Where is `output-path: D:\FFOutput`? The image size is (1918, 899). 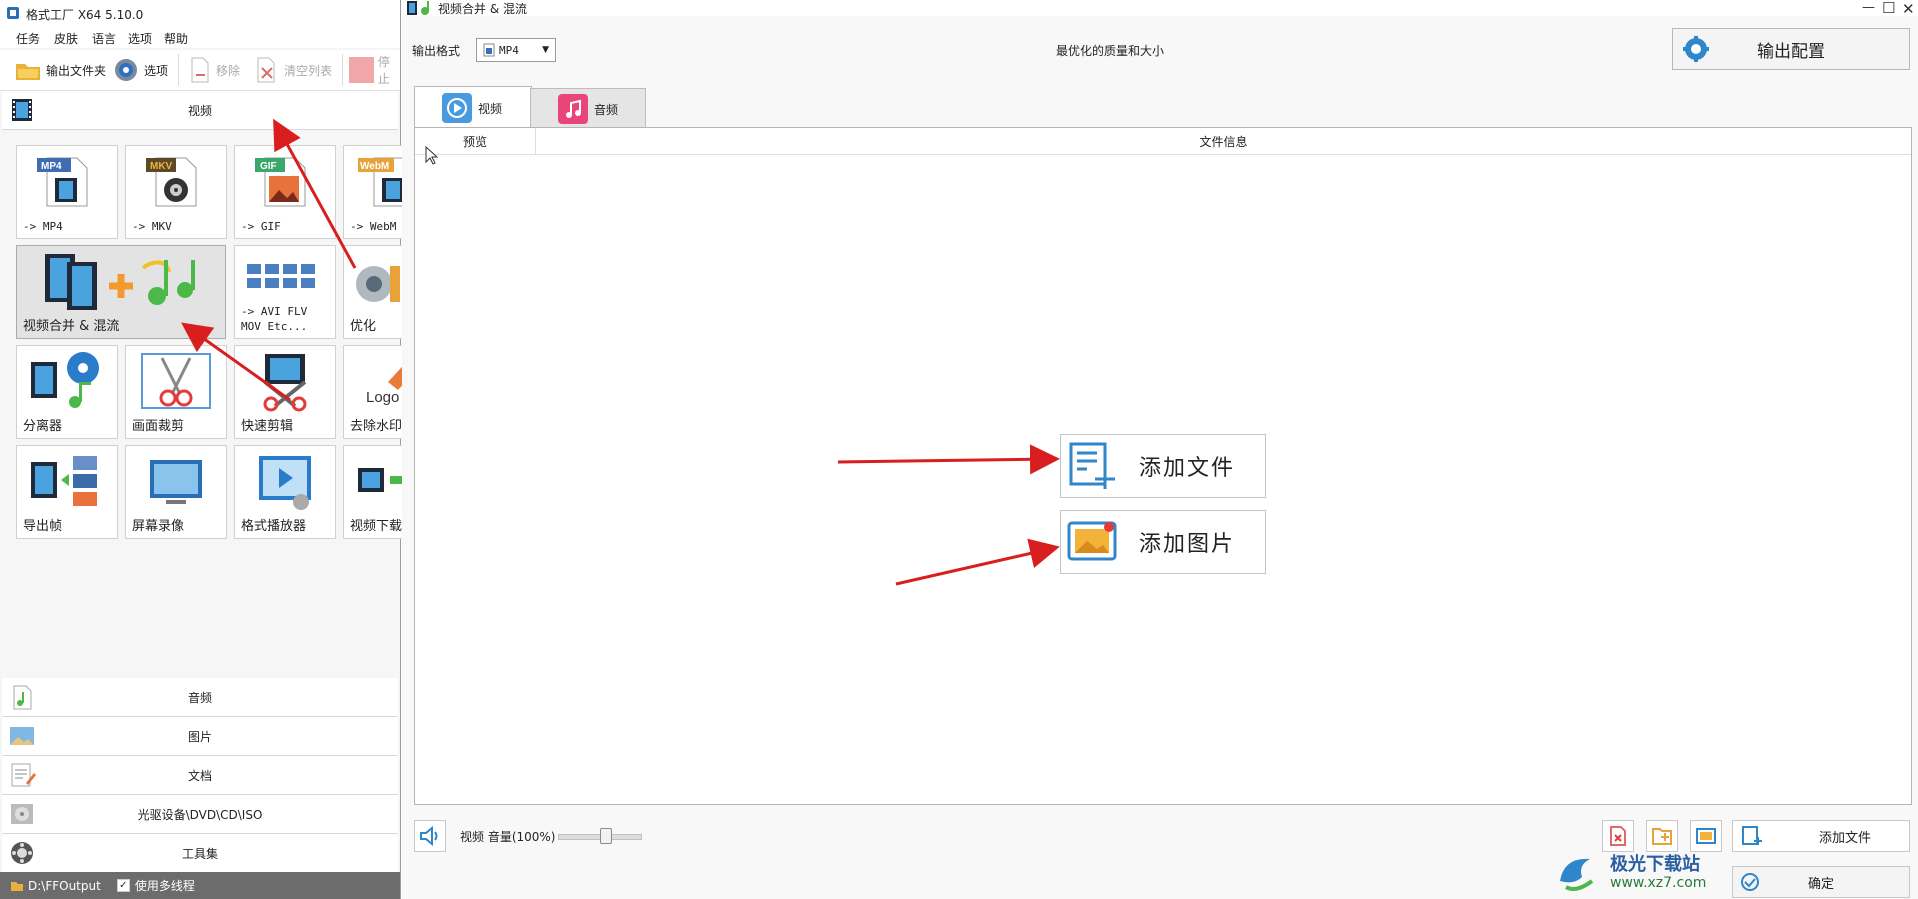 output-path: D:\FFOutput is located at coordinates (64, 886).